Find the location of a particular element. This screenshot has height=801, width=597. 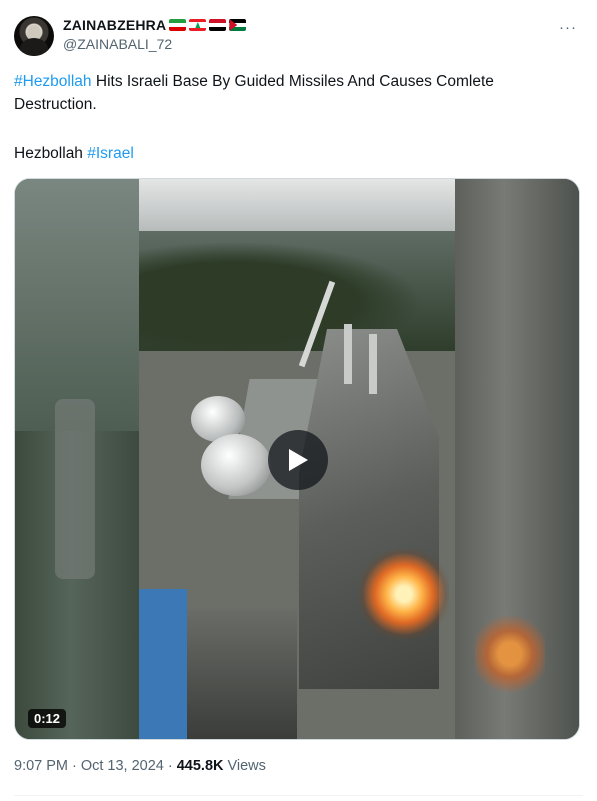

tweet-time: 9:07 PM is located at coordinates (41, 766).